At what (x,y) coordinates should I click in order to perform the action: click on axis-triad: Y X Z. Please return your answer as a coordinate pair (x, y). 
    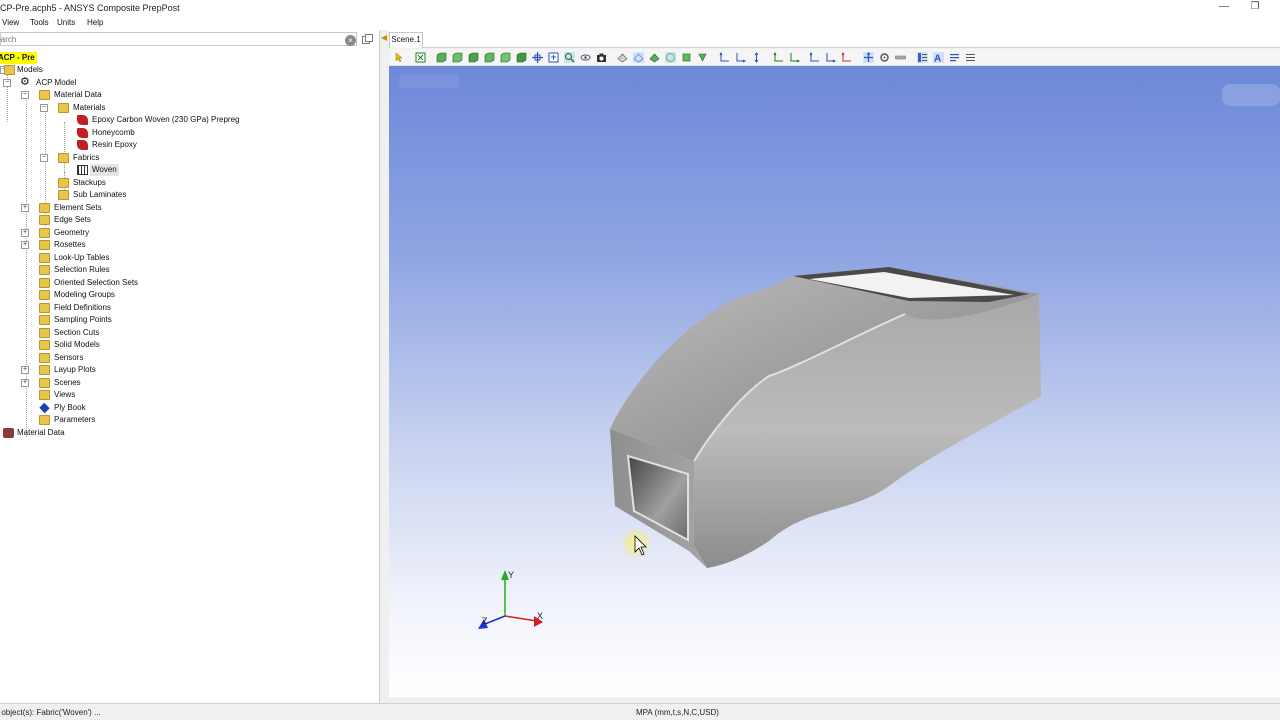
    Looking at the image, I should click on (510, 599).